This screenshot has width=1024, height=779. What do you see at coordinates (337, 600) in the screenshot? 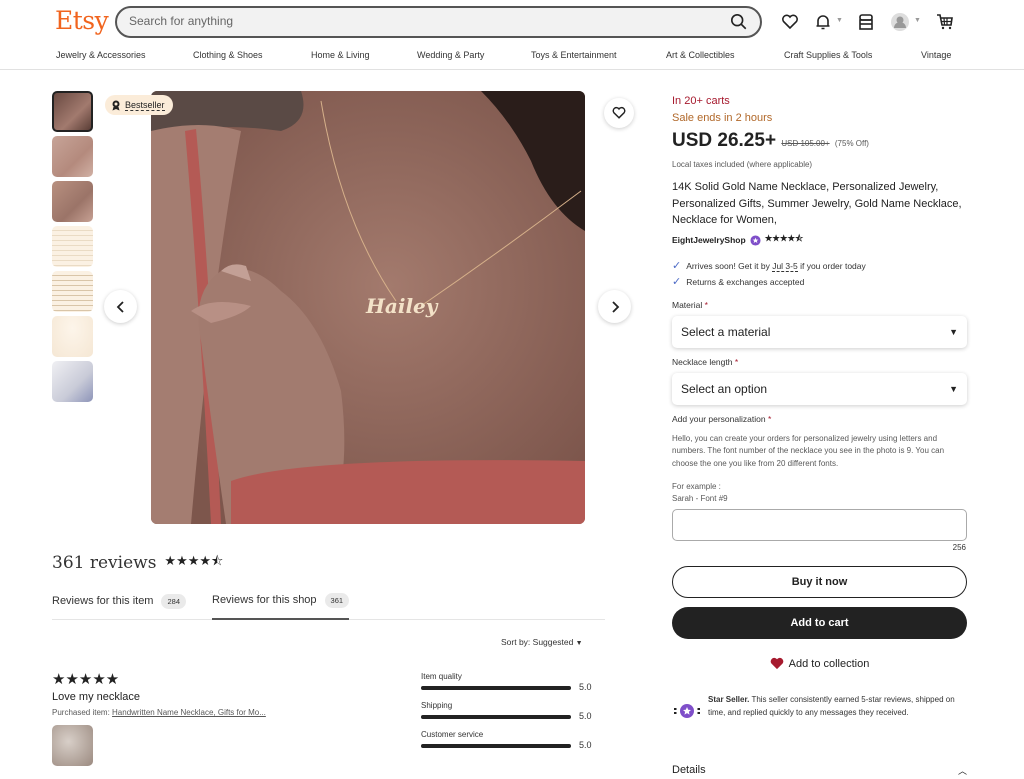
I see `count-pill: 361` at bounding box center [337, 600].